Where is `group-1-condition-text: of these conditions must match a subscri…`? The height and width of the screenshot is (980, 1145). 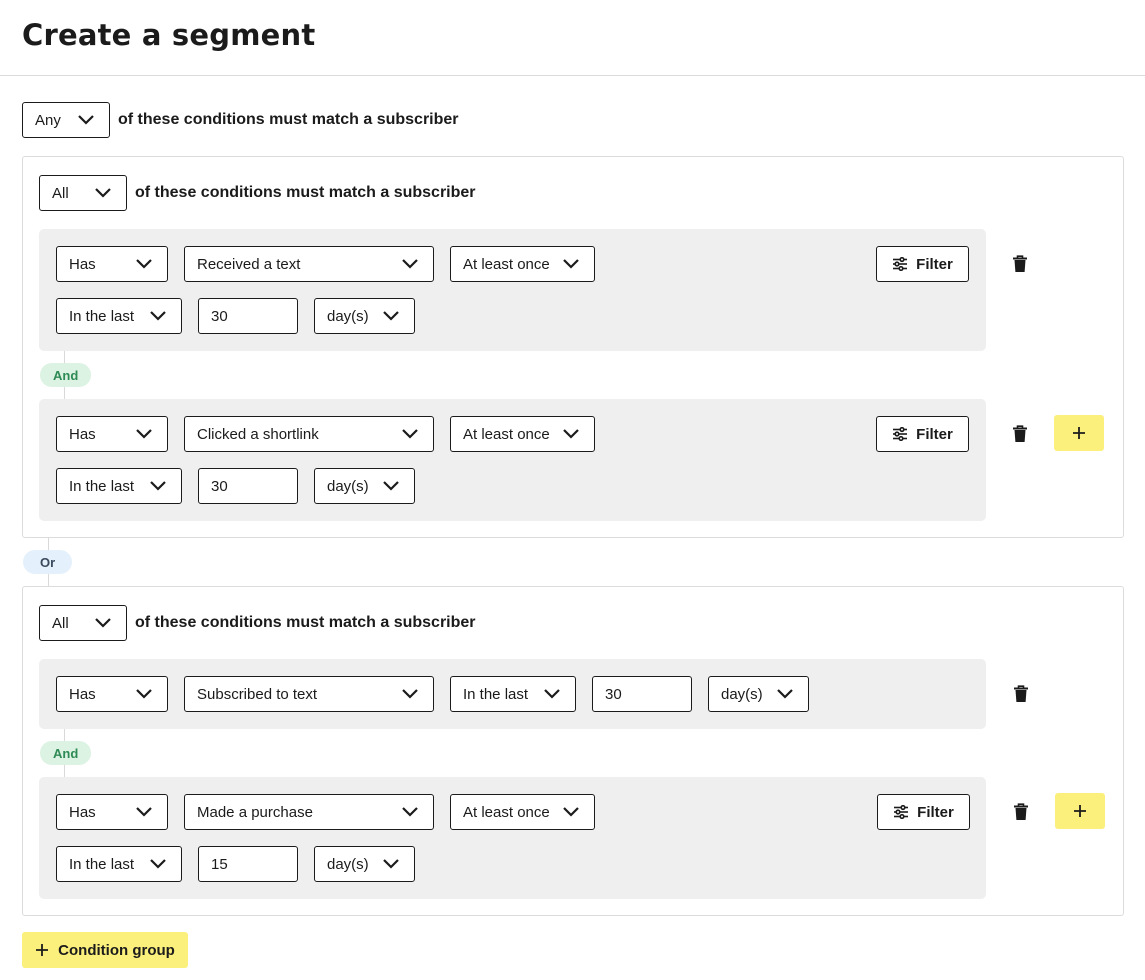
group-1-condition-text: of these conditions must match a subscri… is located at coordinates (305, 192).